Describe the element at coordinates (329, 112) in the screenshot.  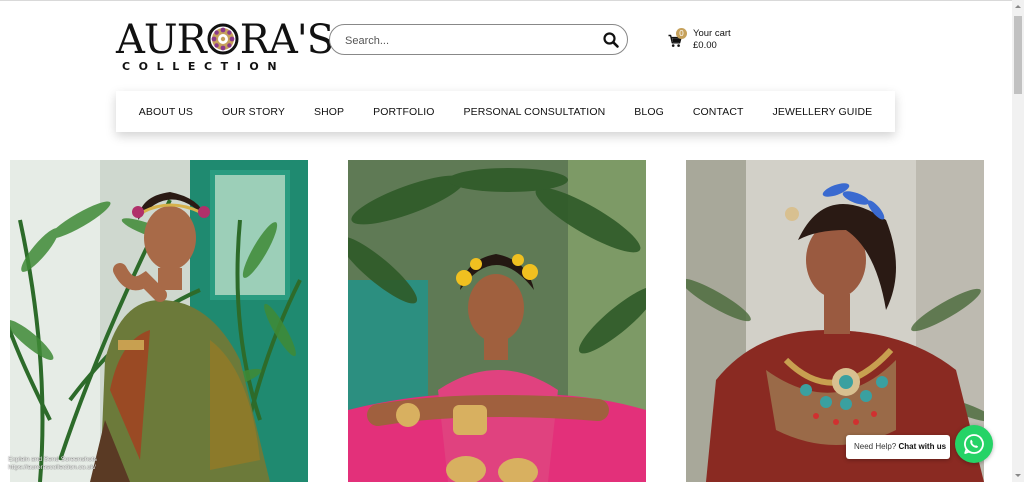
I see `nav-shop: SHOP` at that location.